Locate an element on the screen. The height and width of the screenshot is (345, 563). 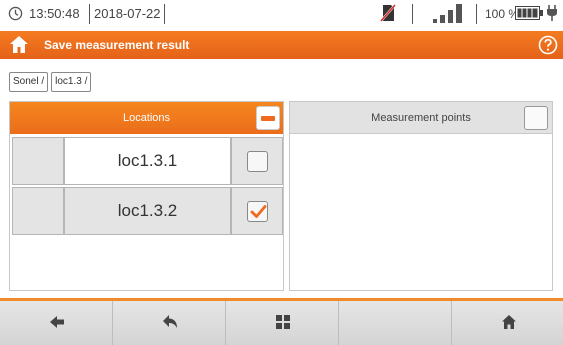
locations-header: Locations is located at coordinates (146, 118).